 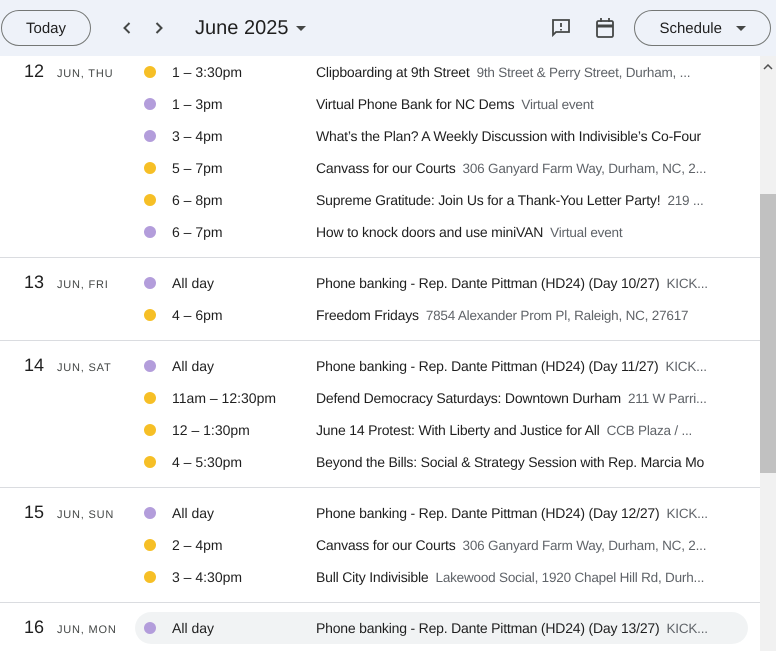 What do you see at coordinates (468, 398) in the screenshot?
I see `event-title: Defend Democracy Saturdays: Downtown Durham` at bounding box center [468, 398].